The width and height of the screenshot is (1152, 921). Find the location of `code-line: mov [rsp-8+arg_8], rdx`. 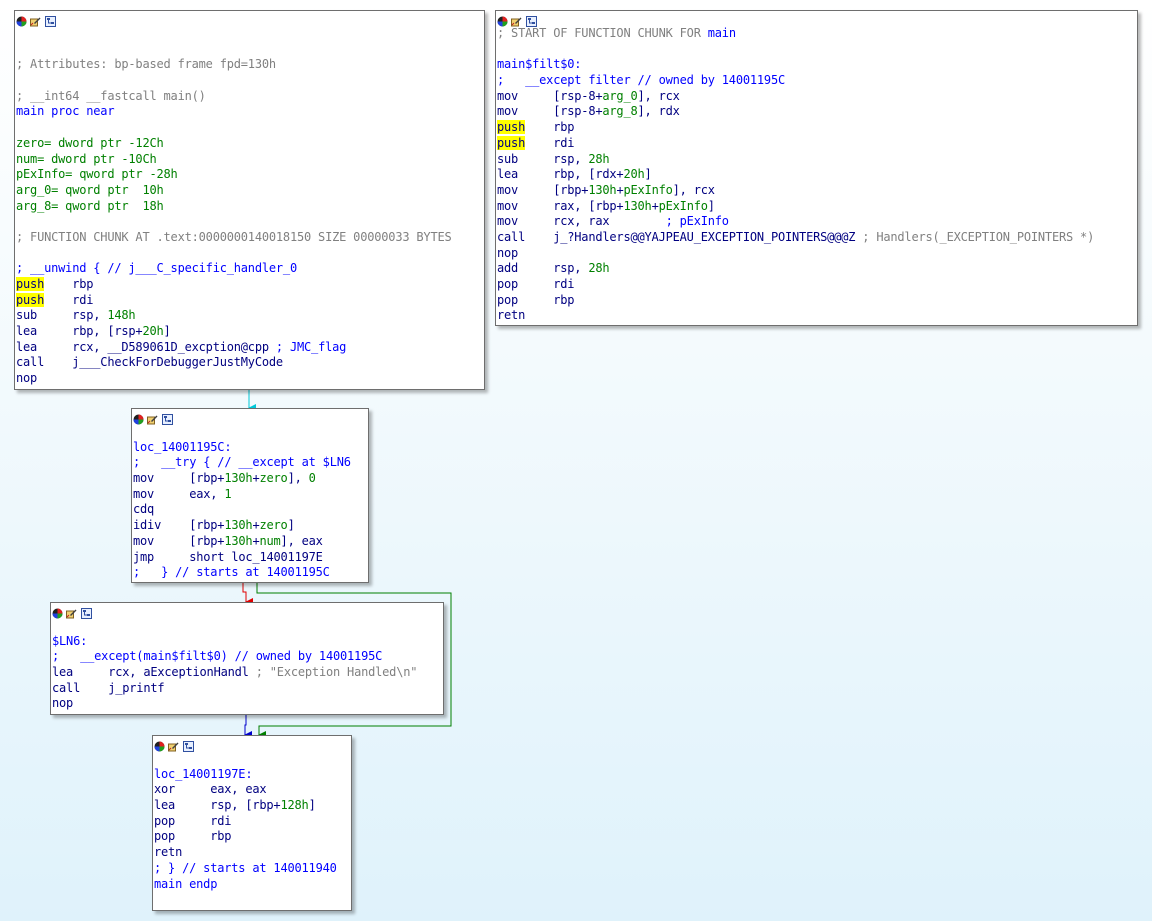

code-line: mov [rsp-8+arg_8], rdx is located at coordinates (817, 112).